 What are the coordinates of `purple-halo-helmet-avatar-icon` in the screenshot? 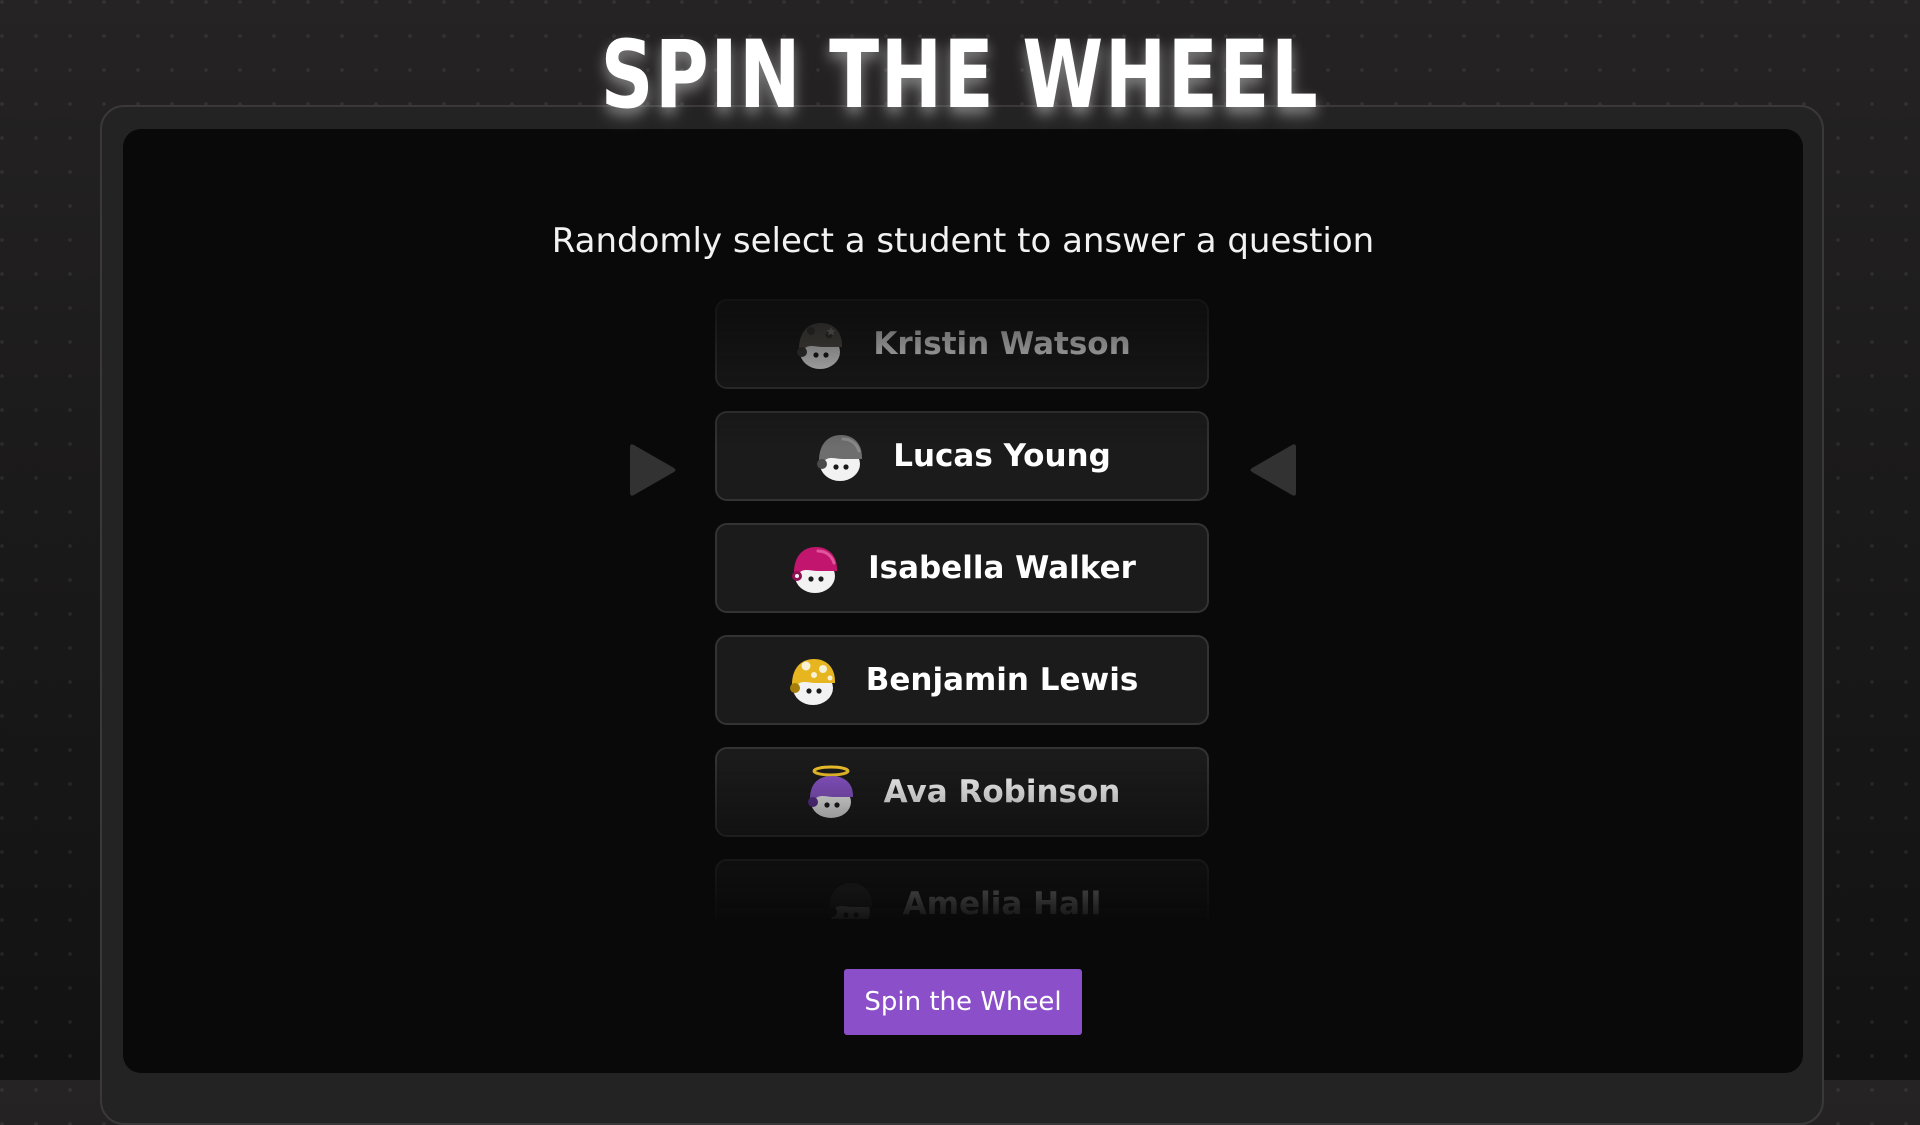 It's located at (831, 792).